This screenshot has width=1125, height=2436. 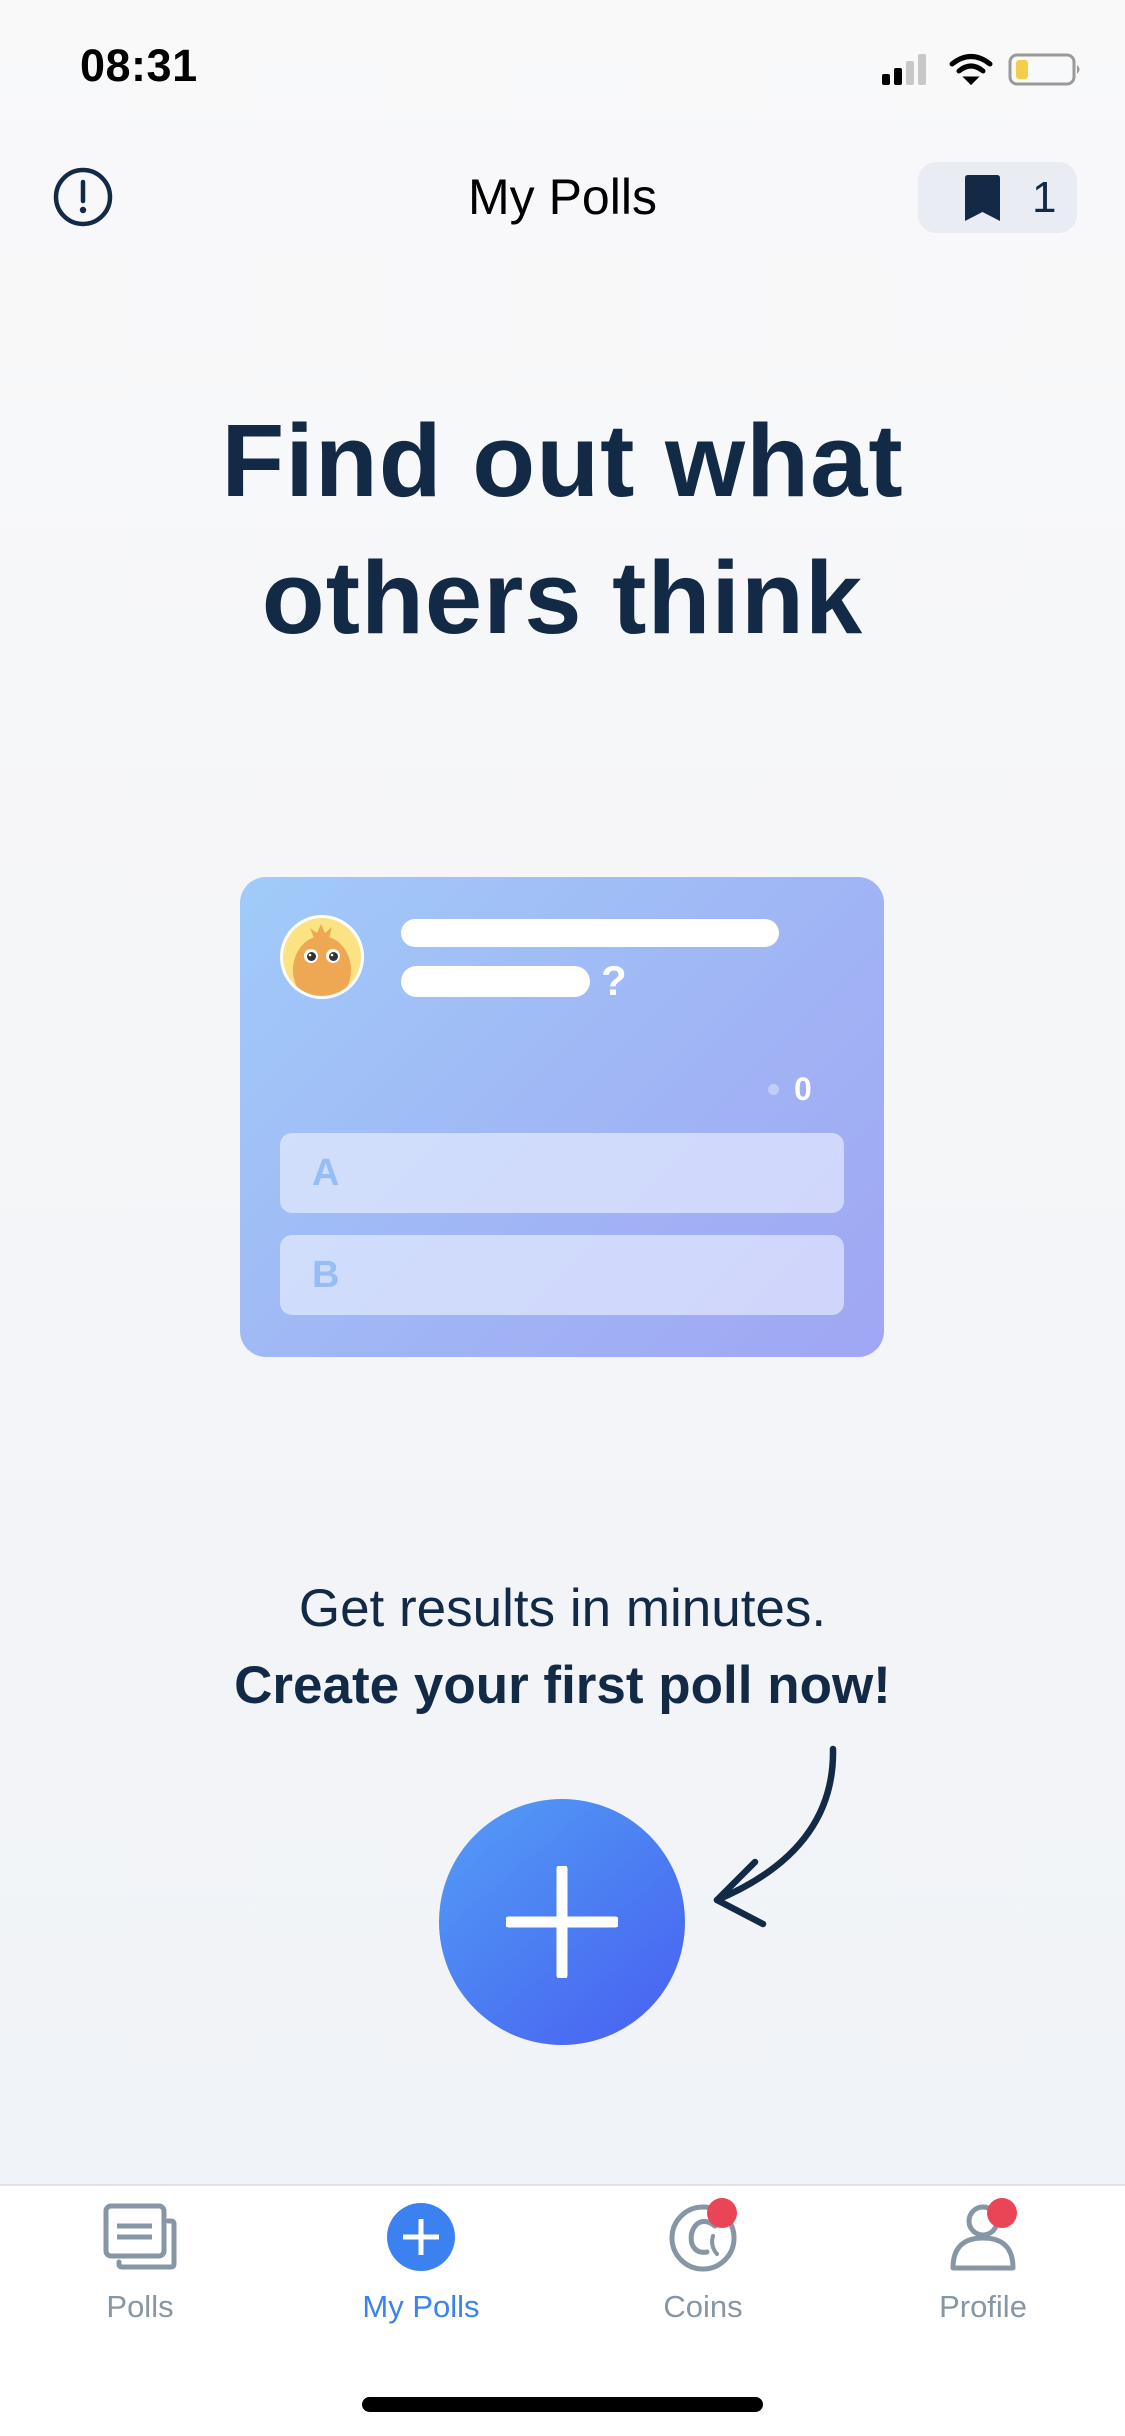 I want to click on signal-icon, so click(x=904, y=69).